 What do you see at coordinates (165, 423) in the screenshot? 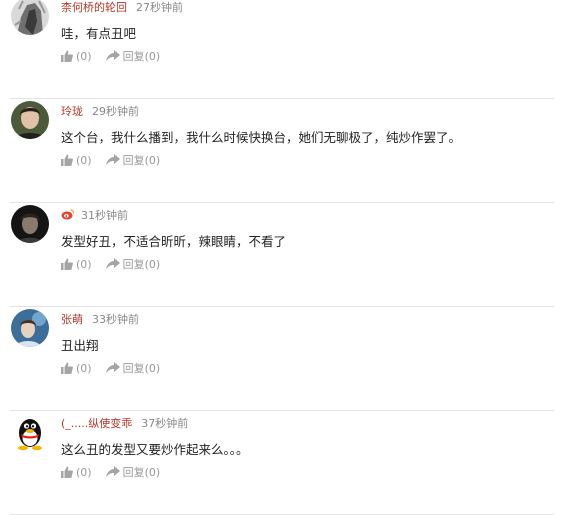
I see `timestamp: 37秒钟前` at bounding box center [165, 423].